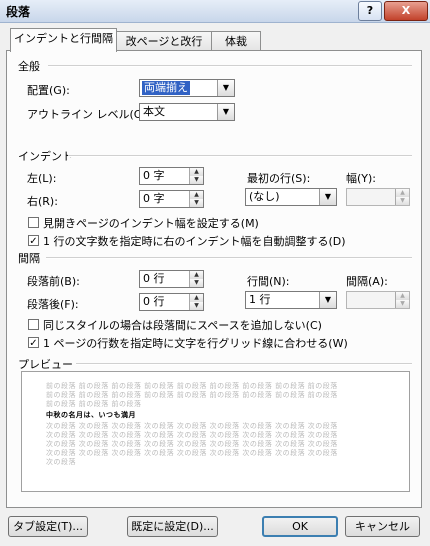 This screenshot has width=430, height=546. I want to click on indent-width-label: 幅(Y):, so click(361, 178).